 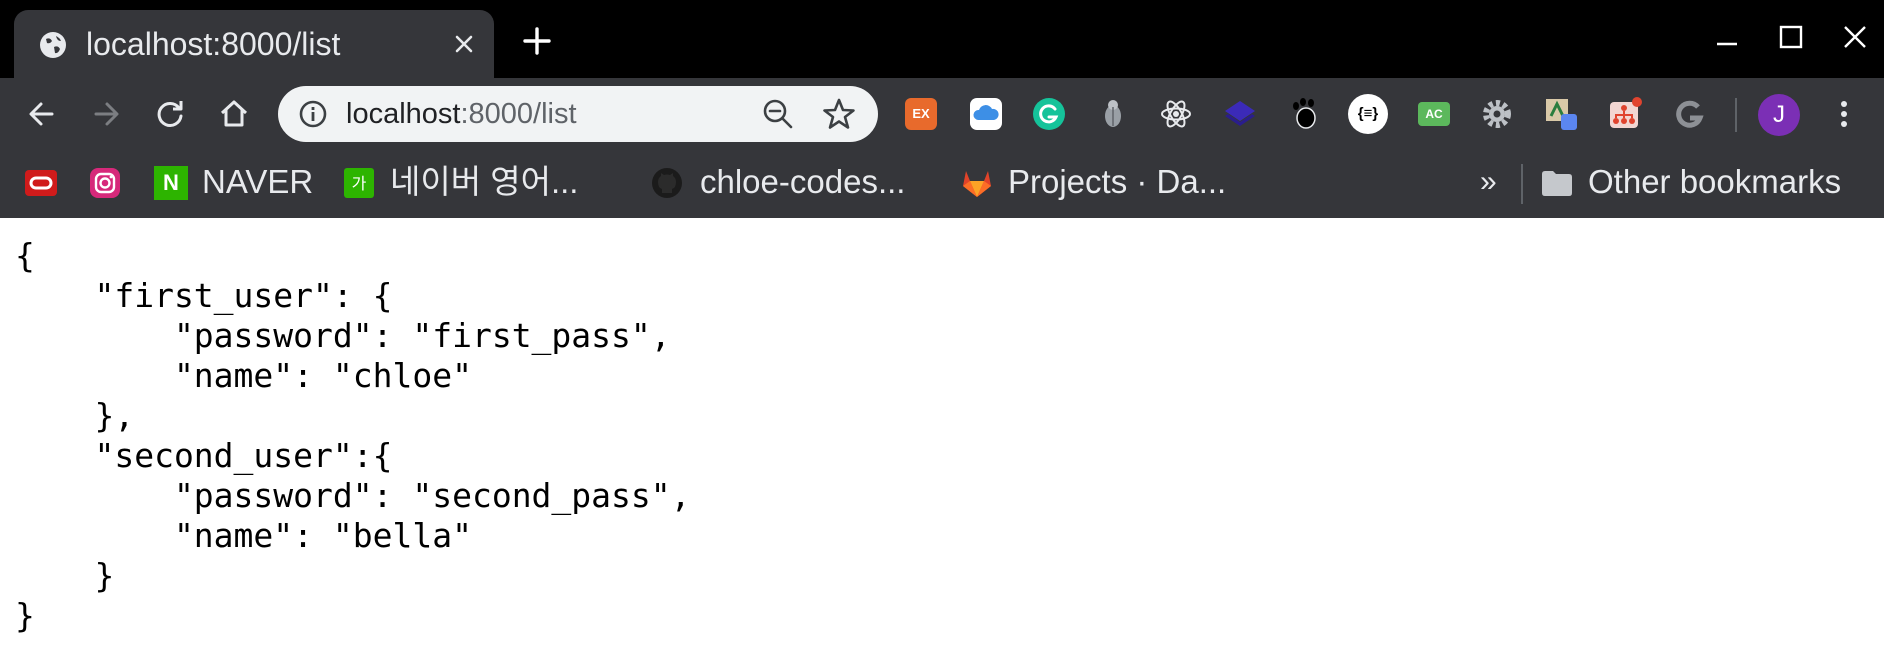 What do you see at coordinates (537, 41) in the screenshot?
I see `new-tab-icon` at bounding box center [537, 41].